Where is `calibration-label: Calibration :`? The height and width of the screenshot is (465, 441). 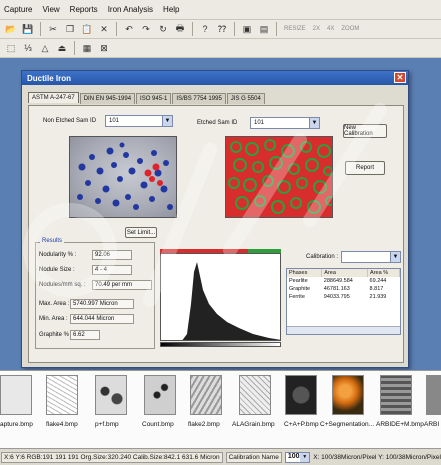
calibration-label: Calibration : is located at coordinates (322, 257).